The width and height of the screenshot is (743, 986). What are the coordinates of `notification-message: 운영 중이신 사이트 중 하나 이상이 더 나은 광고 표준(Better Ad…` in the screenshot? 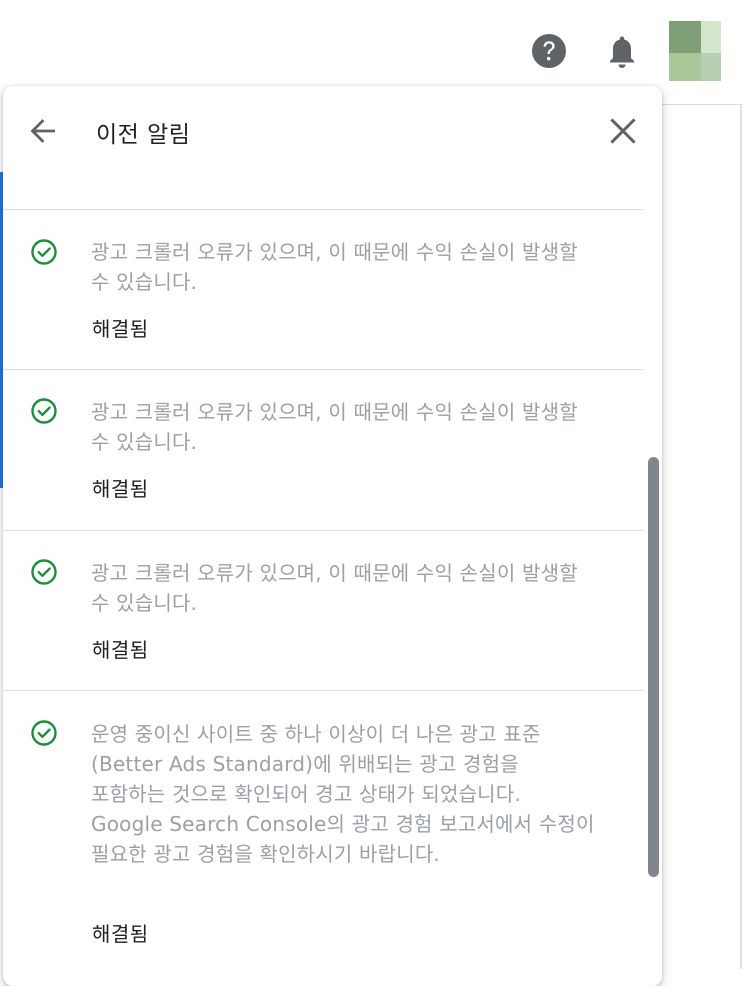 It's located at (343, 794).